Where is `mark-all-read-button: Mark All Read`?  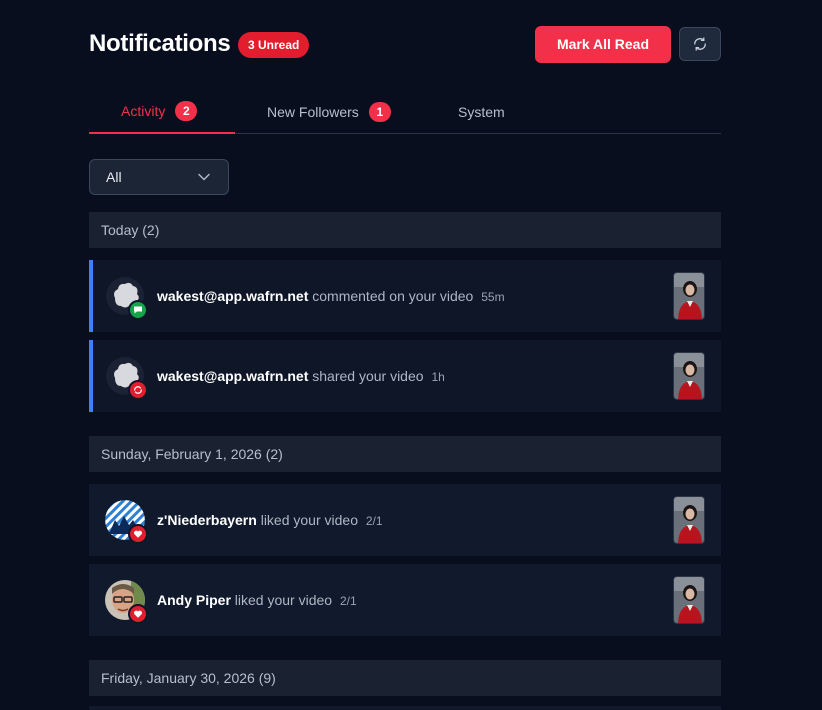
mark-all-read-button: Mark All Read is located at coordinates (603, 44).